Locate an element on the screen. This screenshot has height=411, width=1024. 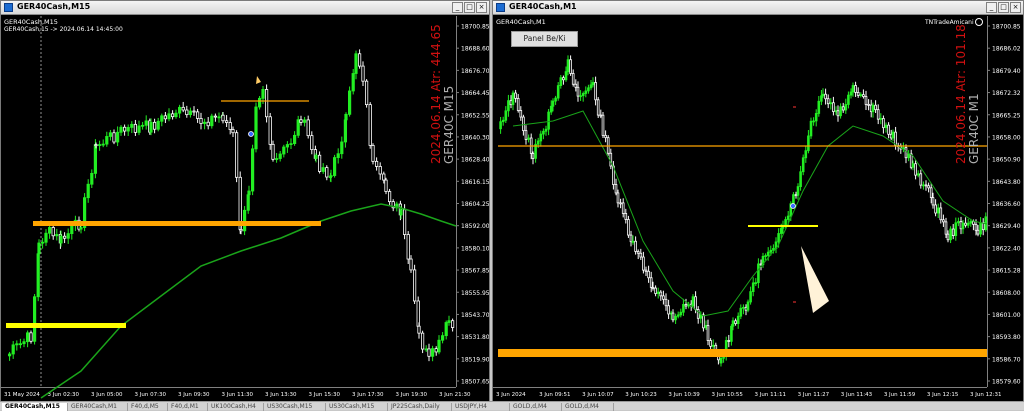
right-atr-label: 2024.06.14 Atr: 101.18 is located at coordinates (961, 94).